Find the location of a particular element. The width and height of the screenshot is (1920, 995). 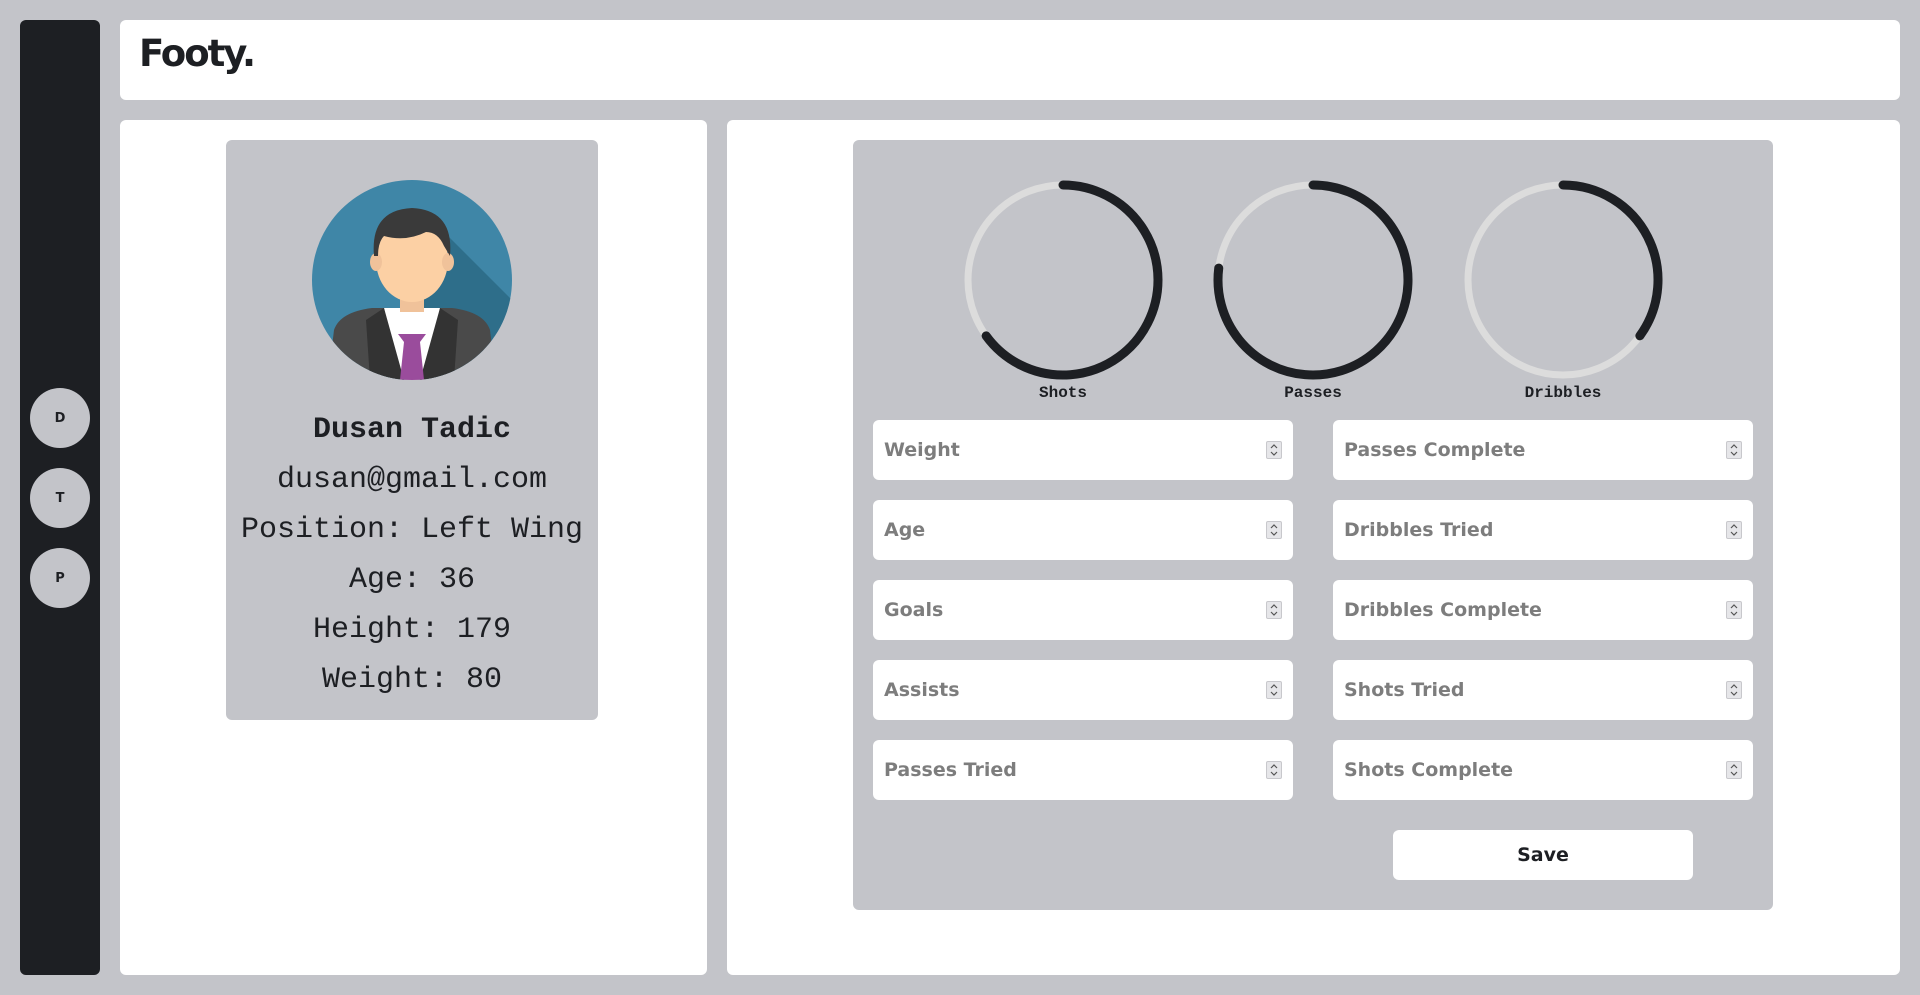

goals-input is located at coordinates (1083, 610).